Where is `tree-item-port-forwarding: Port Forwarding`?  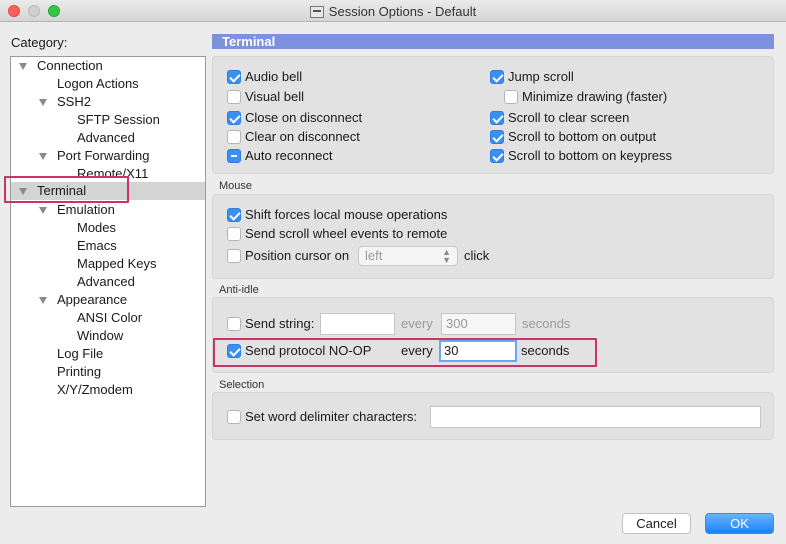 tree-item-port-forwarding: Port Forwarding is located at coordinates (93, 156).